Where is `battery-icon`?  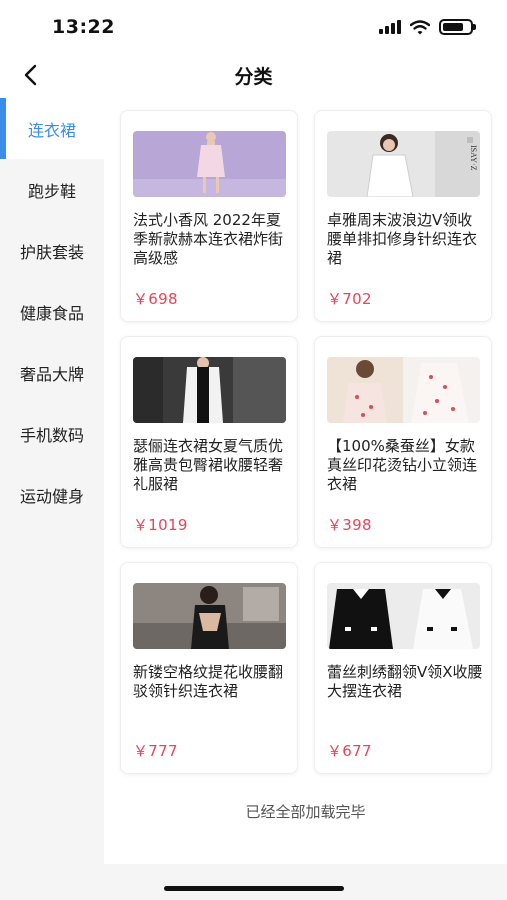
battery-icon is located at coordinates (457, 27).